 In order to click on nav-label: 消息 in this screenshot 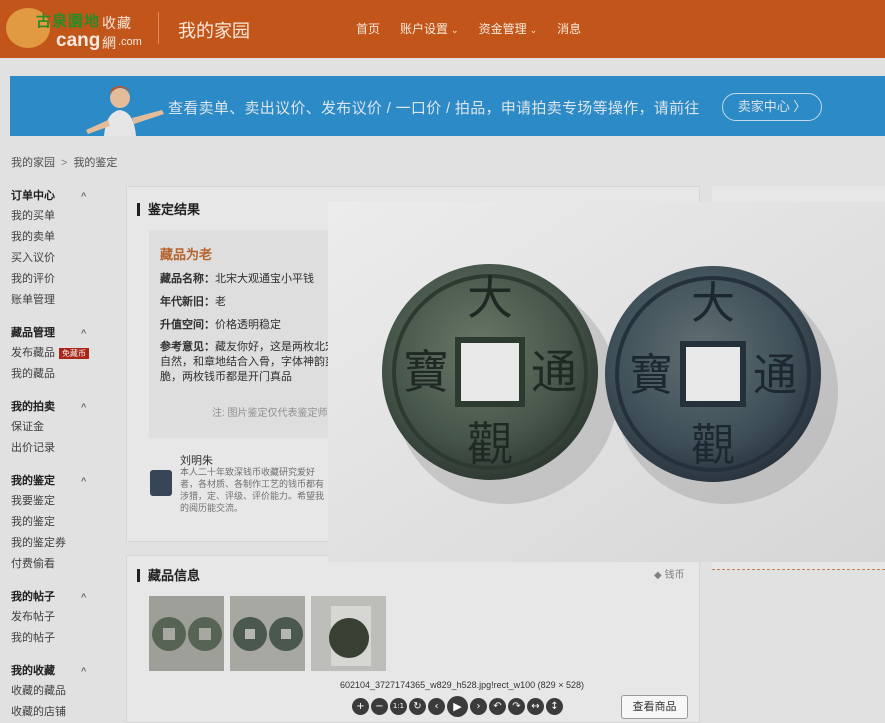, I will do `click(569, 29)`.